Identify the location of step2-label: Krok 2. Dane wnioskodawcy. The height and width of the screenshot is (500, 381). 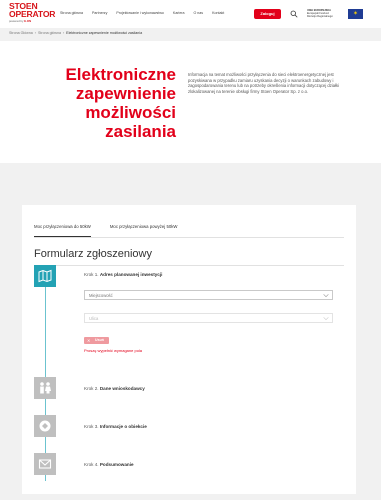
(114, 388).